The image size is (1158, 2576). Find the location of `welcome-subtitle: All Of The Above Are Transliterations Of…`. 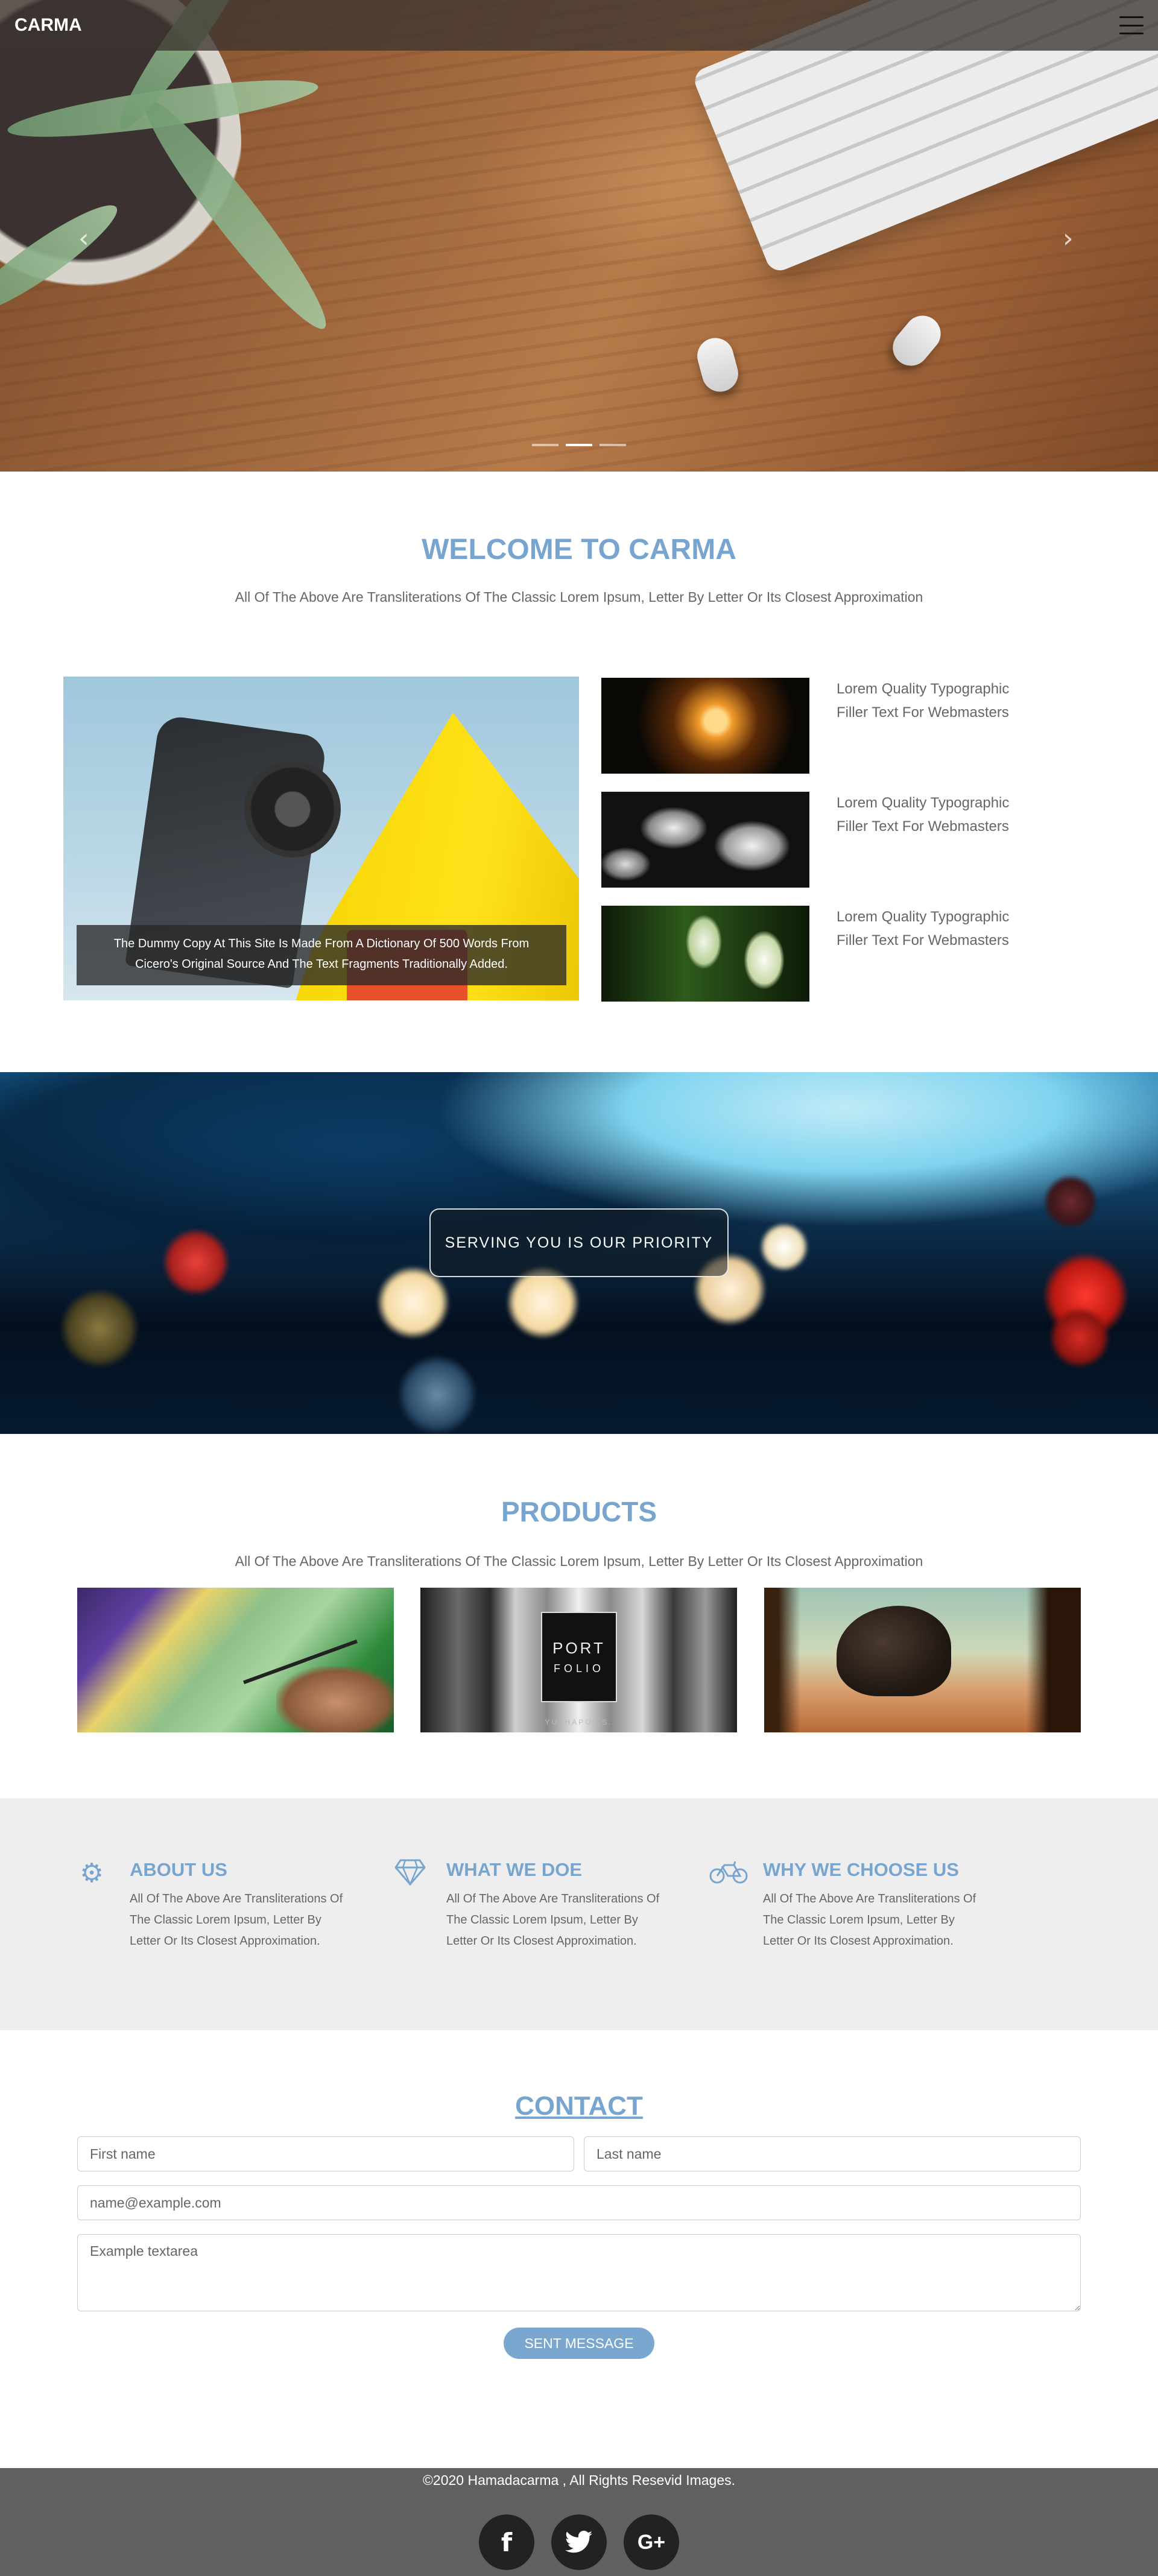

welcome-subtitle: All Of The Above Are Transliterations Of… is located at coordinates (579, 597).